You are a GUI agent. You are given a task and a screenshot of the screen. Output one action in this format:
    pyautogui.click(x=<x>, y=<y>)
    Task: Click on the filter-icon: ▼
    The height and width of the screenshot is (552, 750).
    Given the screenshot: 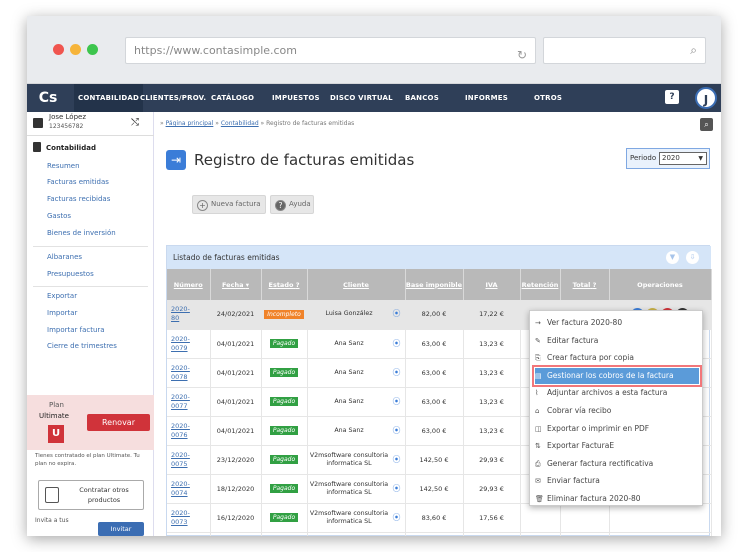 What is the action you would take?
    pyautogui.click(x=672, y=257)
    